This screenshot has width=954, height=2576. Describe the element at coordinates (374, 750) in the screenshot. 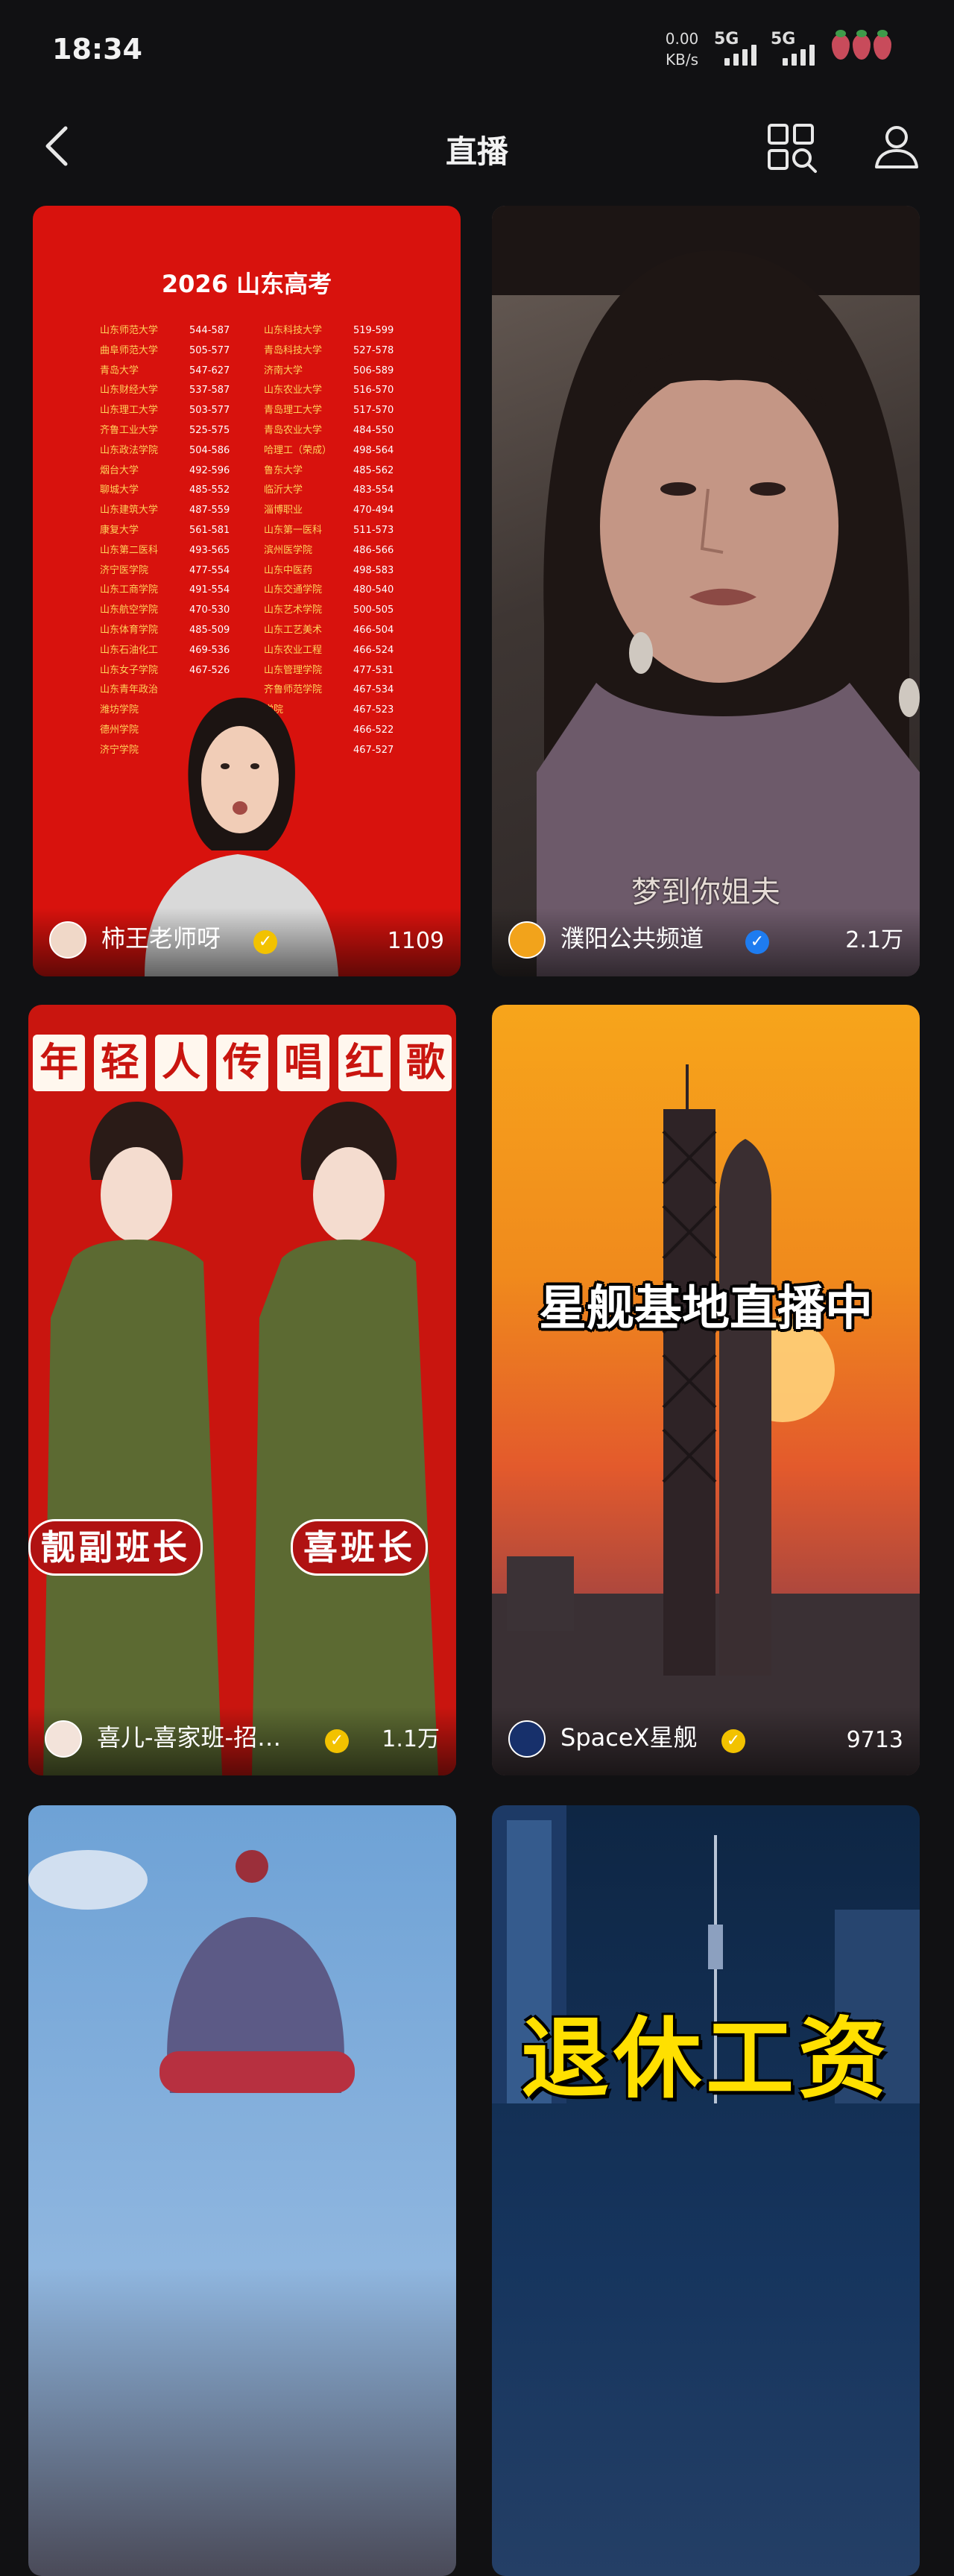

I see `score-range: 467-527` at that location.